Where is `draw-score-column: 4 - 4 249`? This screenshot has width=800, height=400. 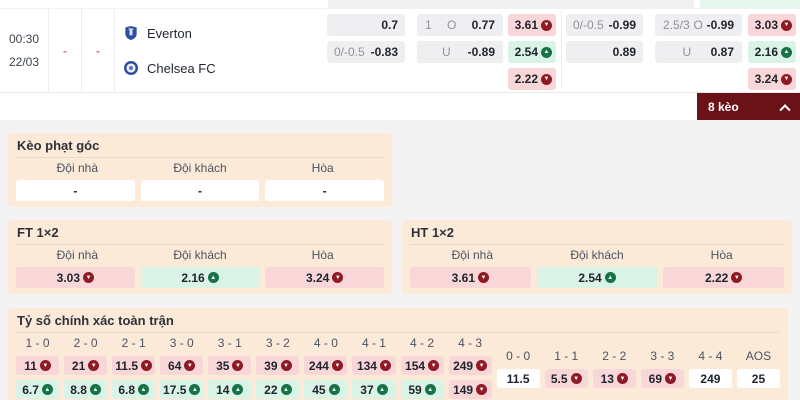 draw-score-column: 4 - 4 249 is located at coordinates (710, 367).